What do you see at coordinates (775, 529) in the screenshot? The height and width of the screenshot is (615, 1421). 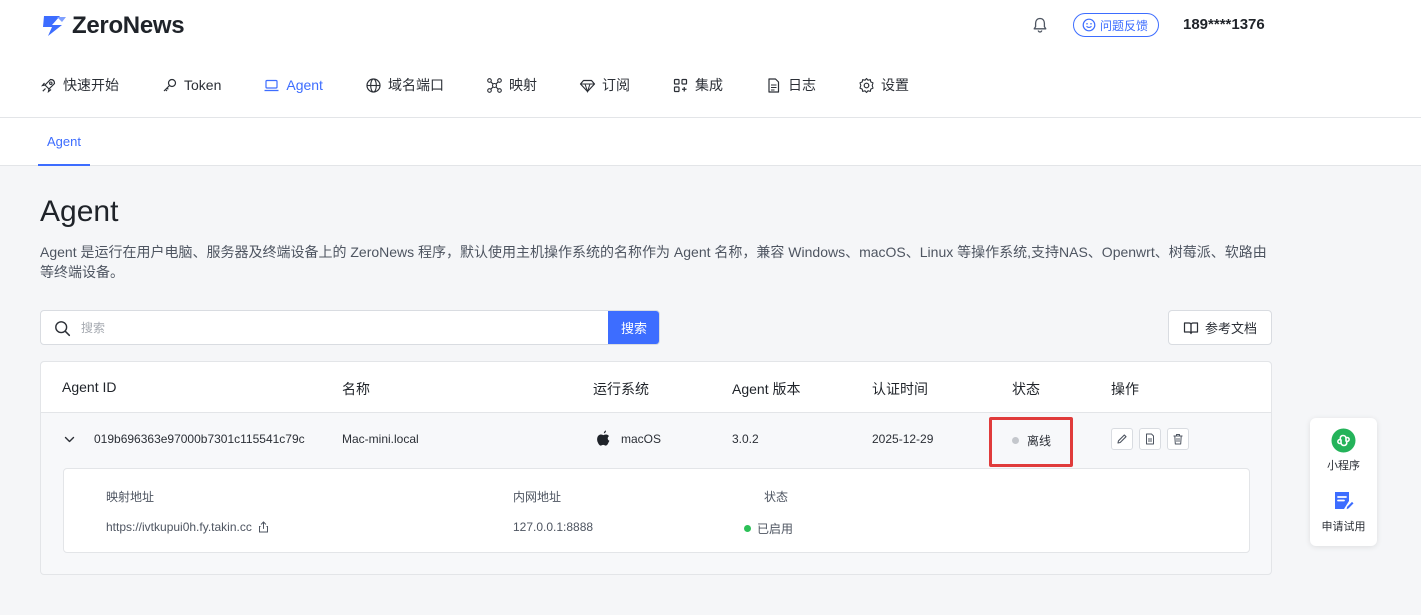 I see `mapping-status-label: 已启用` at bounding box center [775, 529].